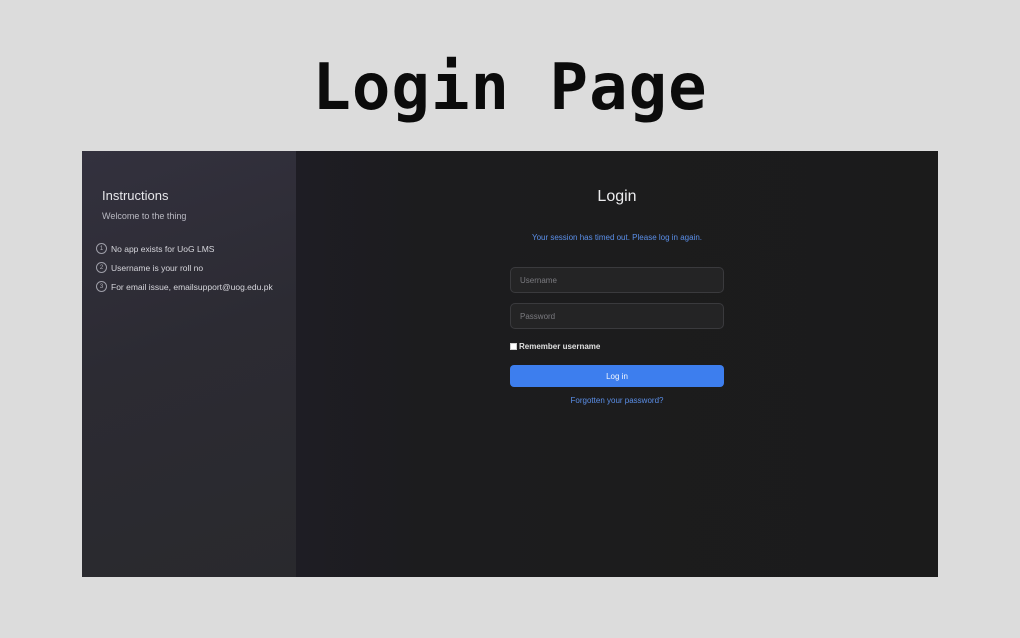 This screenshot has height=638, width=1020. I want to click on page-title: Login Page, so click(510, 88).